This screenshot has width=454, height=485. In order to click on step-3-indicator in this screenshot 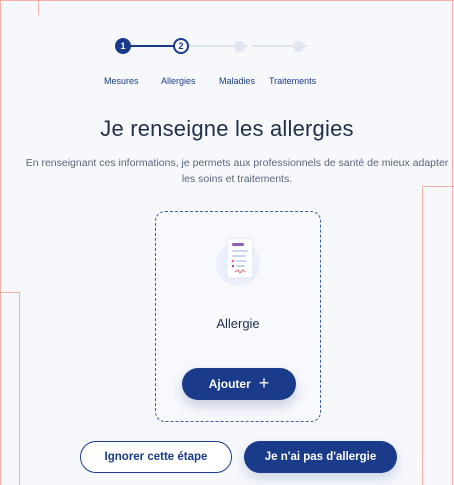, I will do `click(239, 46)`.